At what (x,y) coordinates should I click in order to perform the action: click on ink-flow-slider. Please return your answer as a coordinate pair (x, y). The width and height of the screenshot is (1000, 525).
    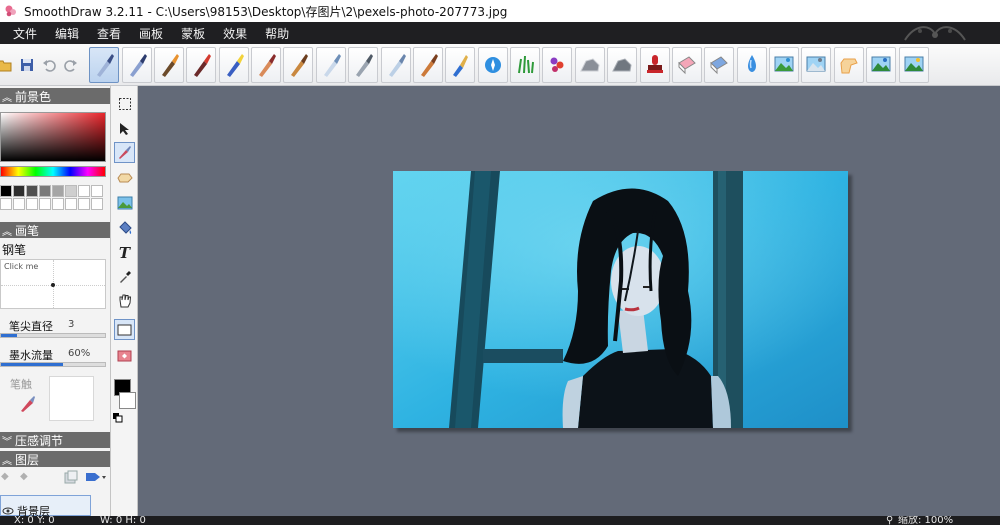
    Looking at the image, I should click on (53, 364).